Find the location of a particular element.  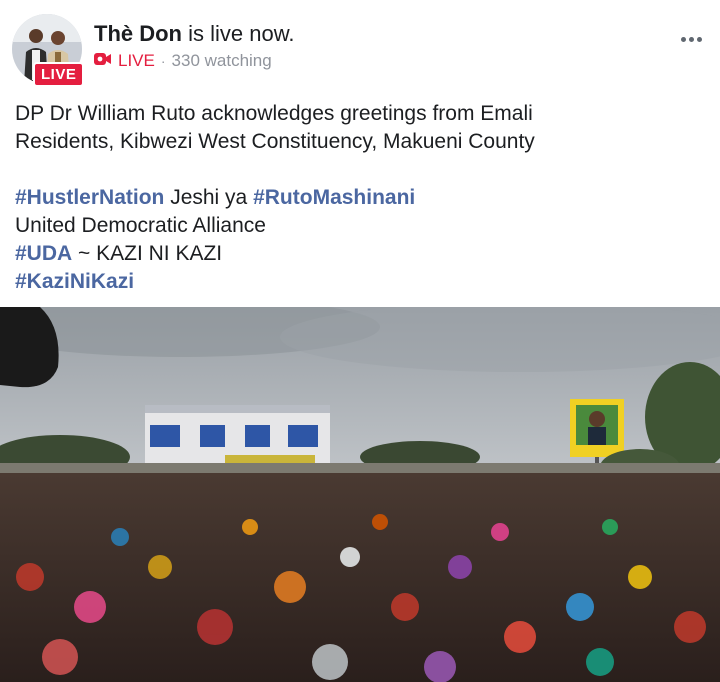

meta-line: LIVE · 330 watching is located at coordinates (194, 61).